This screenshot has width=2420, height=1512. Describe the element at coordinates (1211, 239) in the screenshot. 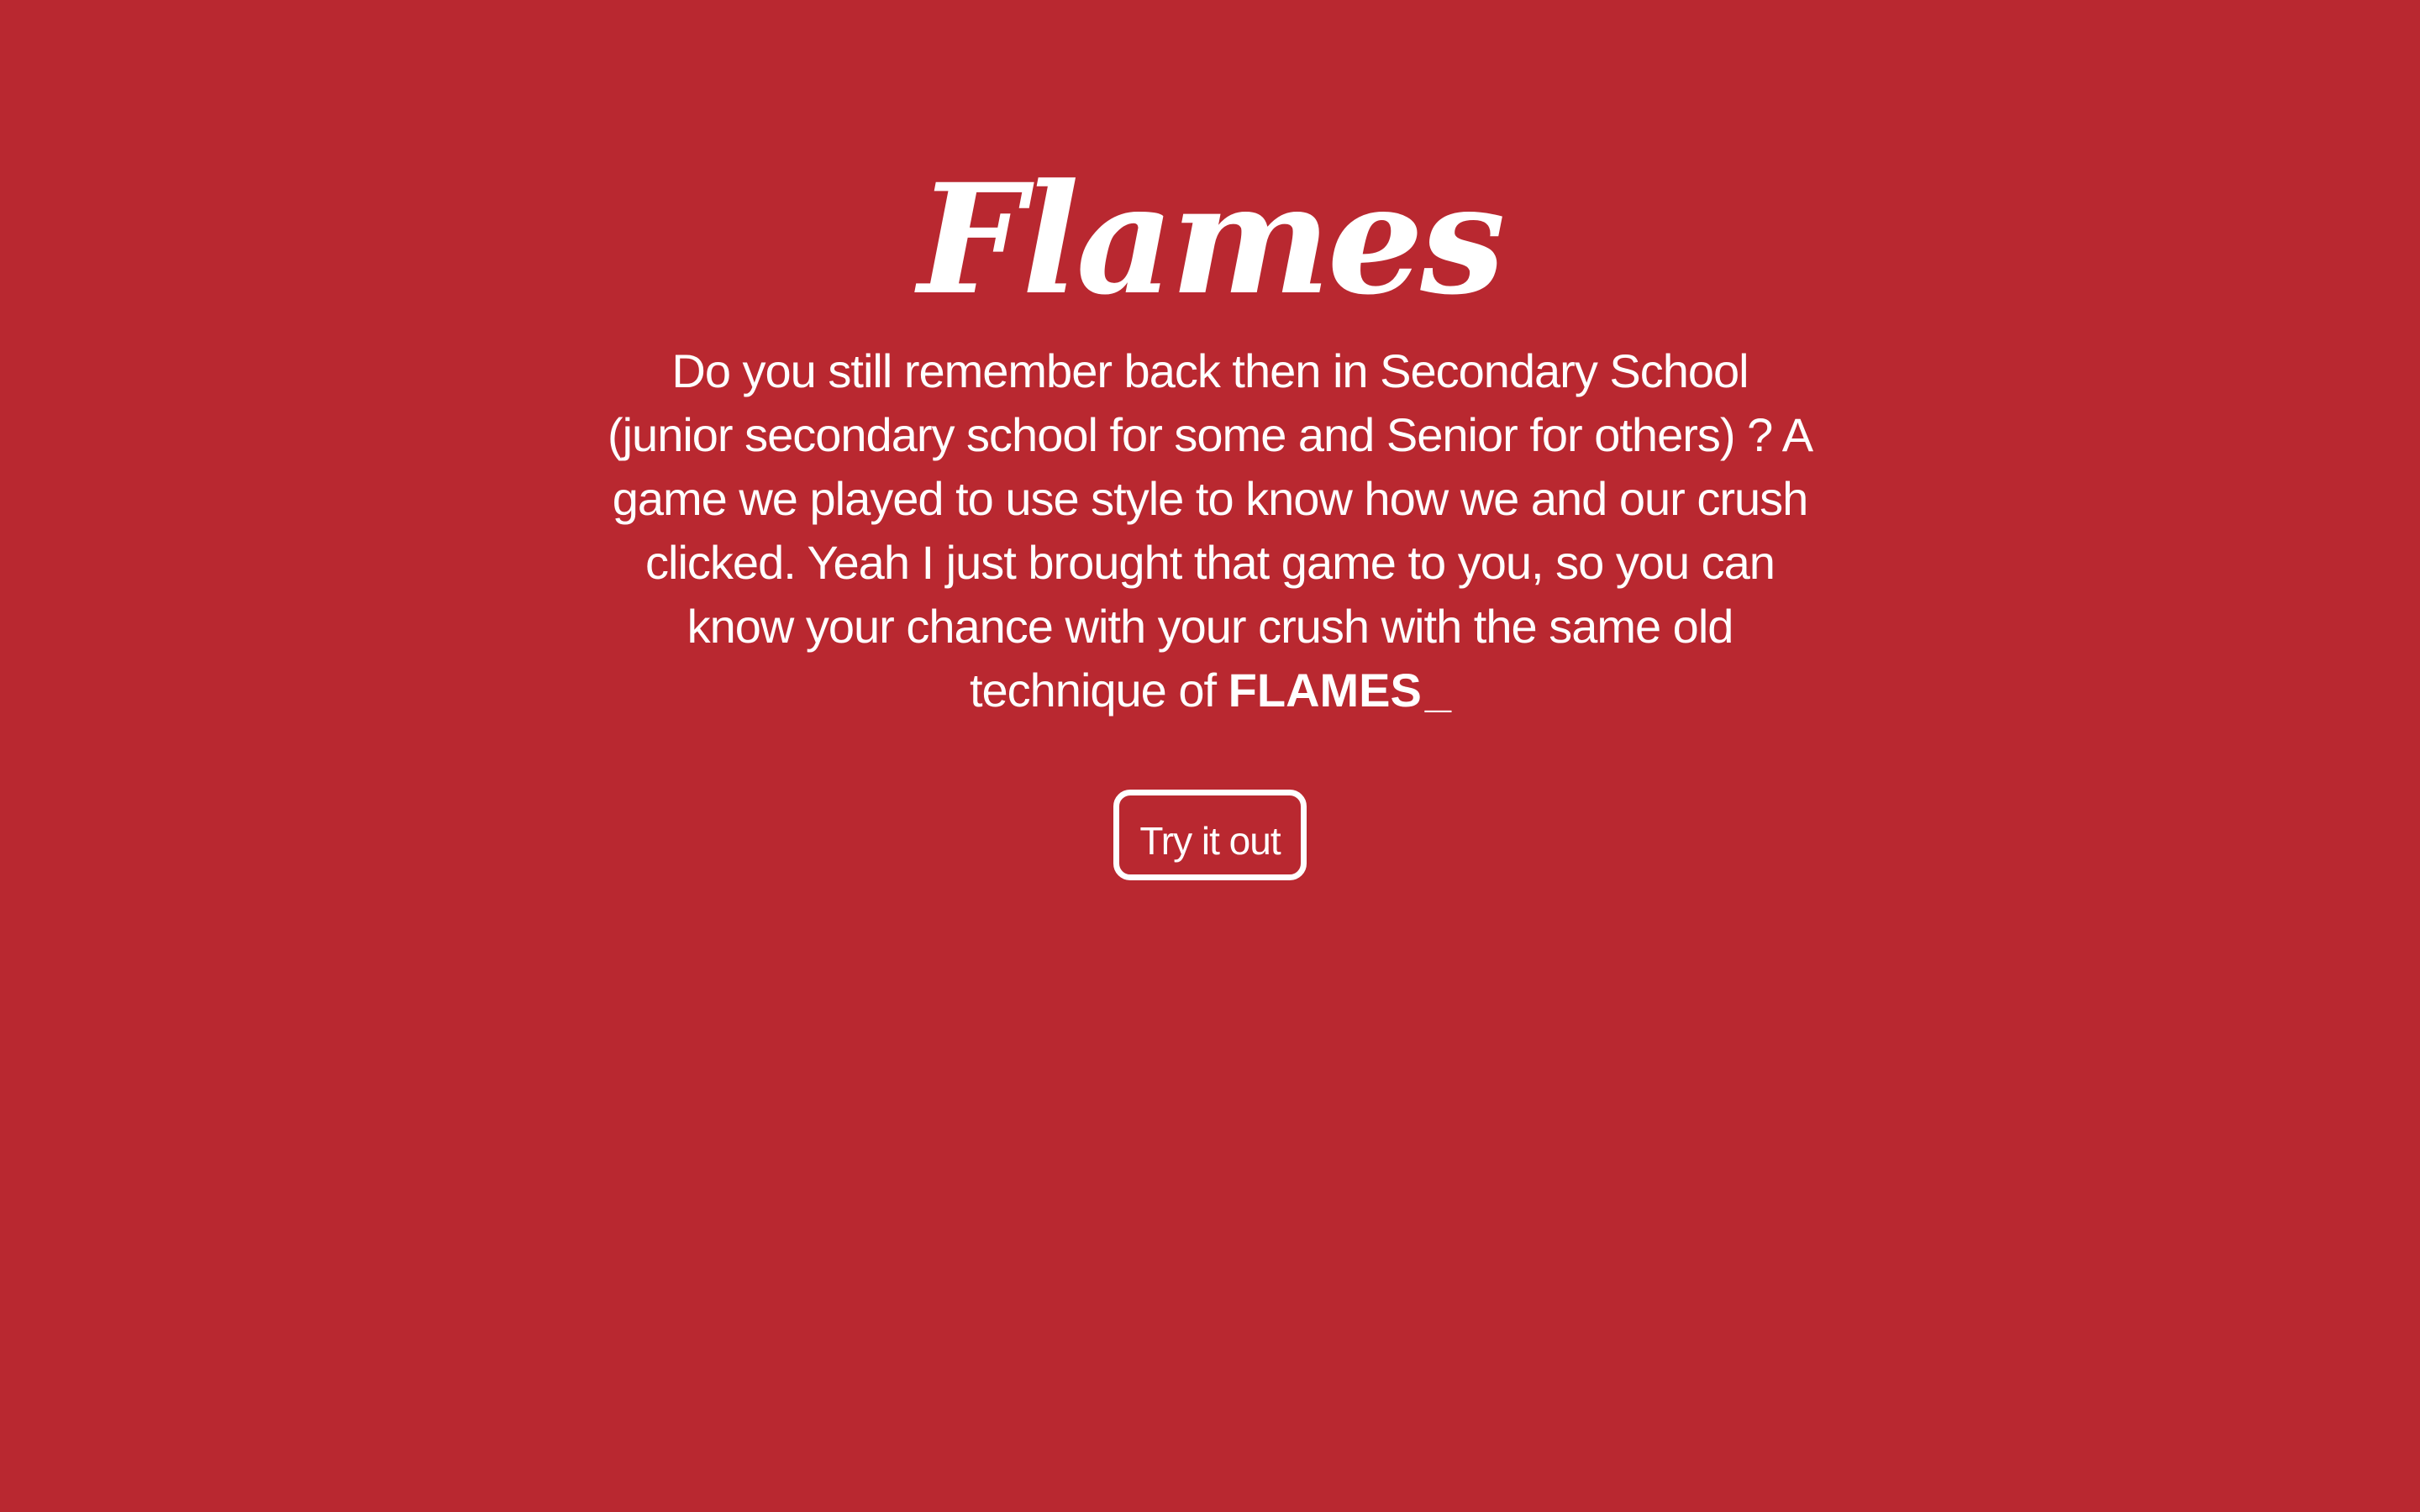

I see `page-title: Flames` at that location.